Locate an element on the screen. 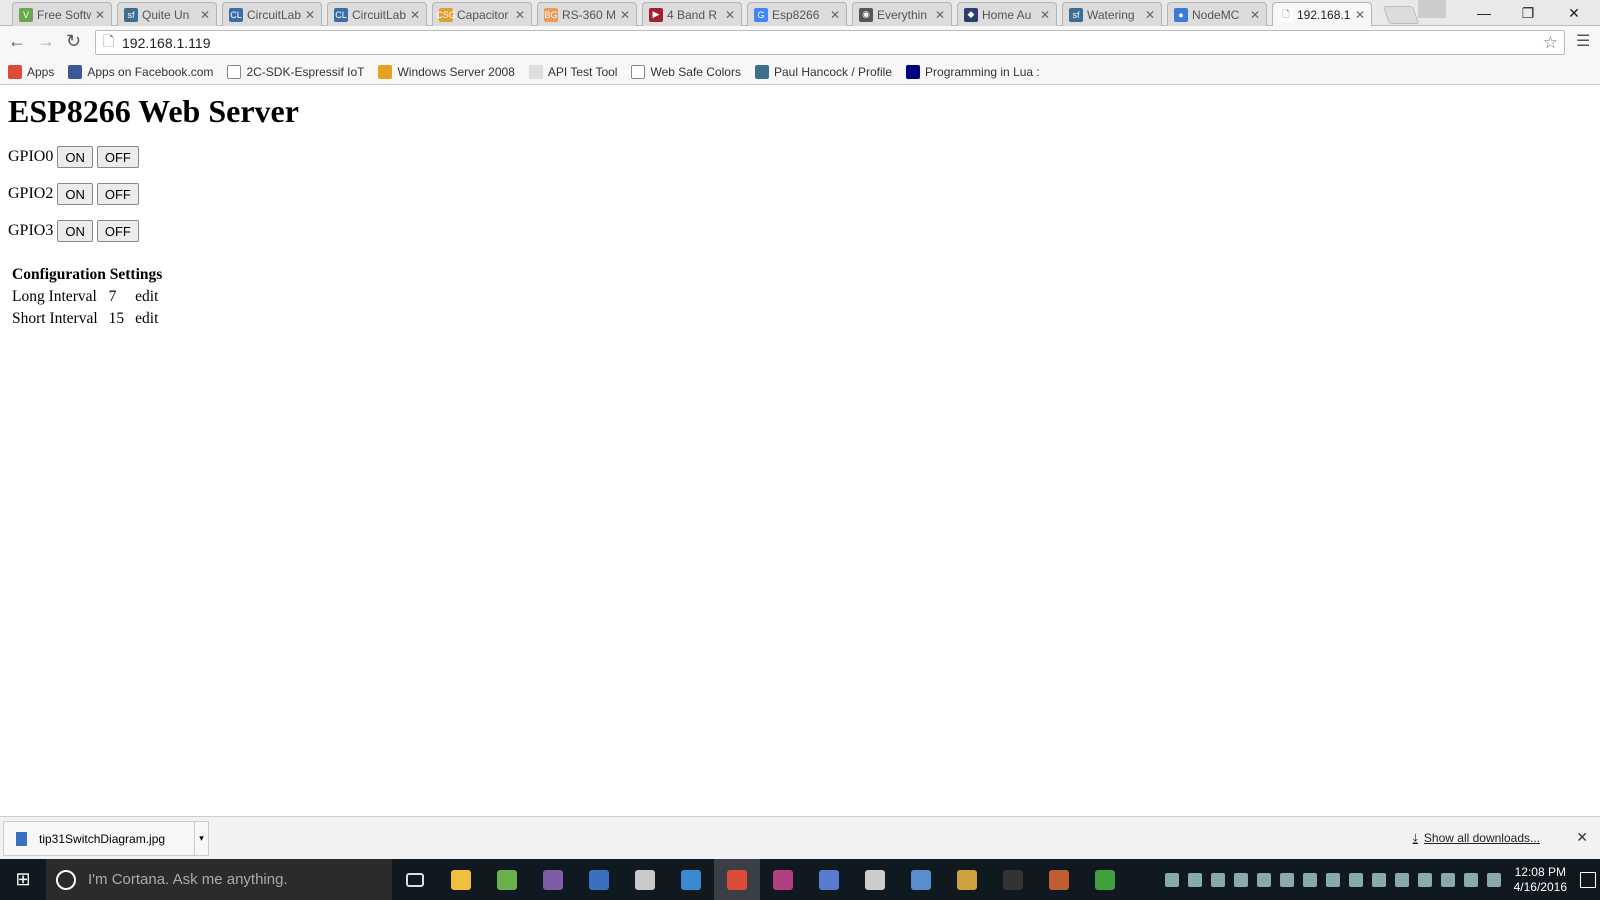  tab: ▶ 4 Band R ✕ is located at coordinates (692, 14).